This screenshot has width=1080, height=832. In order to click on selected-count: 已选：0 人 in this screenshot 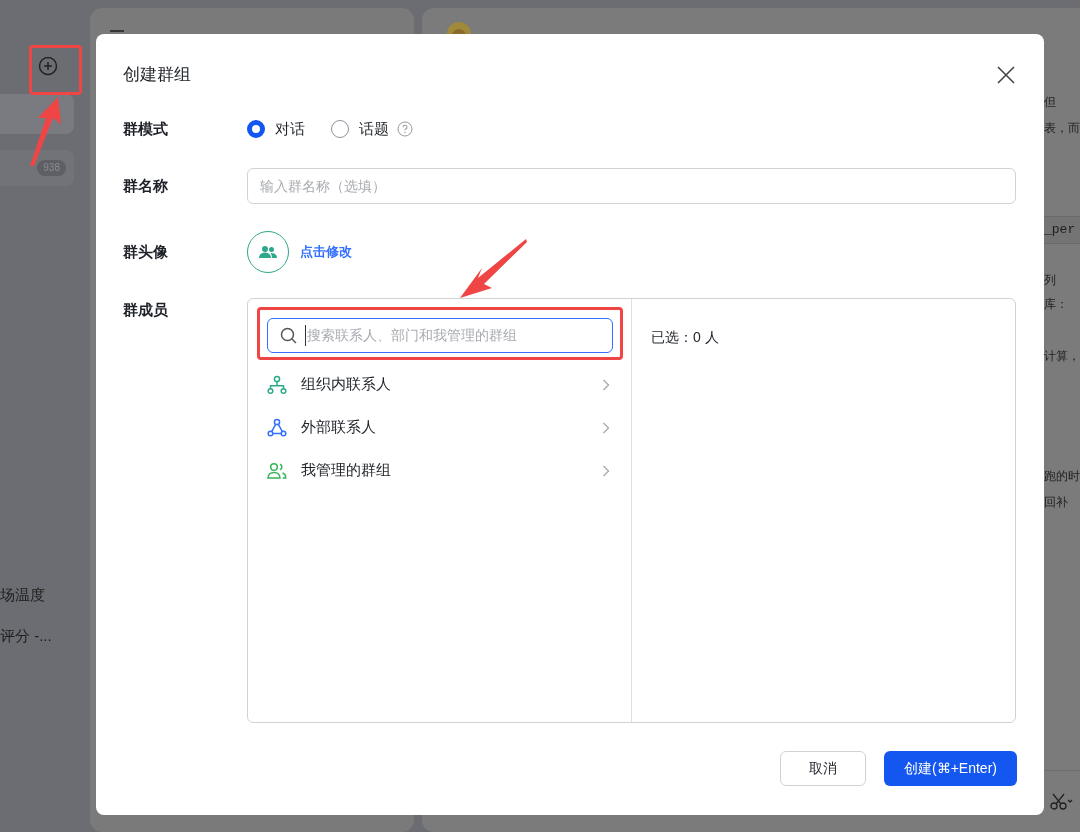, I will do `click(685, 337)`.